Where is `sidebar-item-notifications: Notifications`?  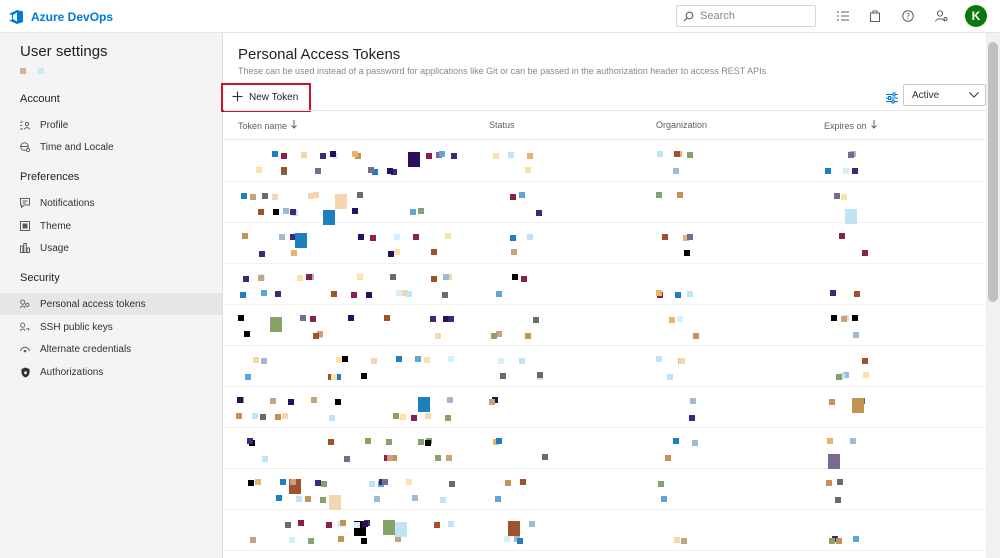 sidebar-item-notifications: Notifications is located at coordinates (111, 203).